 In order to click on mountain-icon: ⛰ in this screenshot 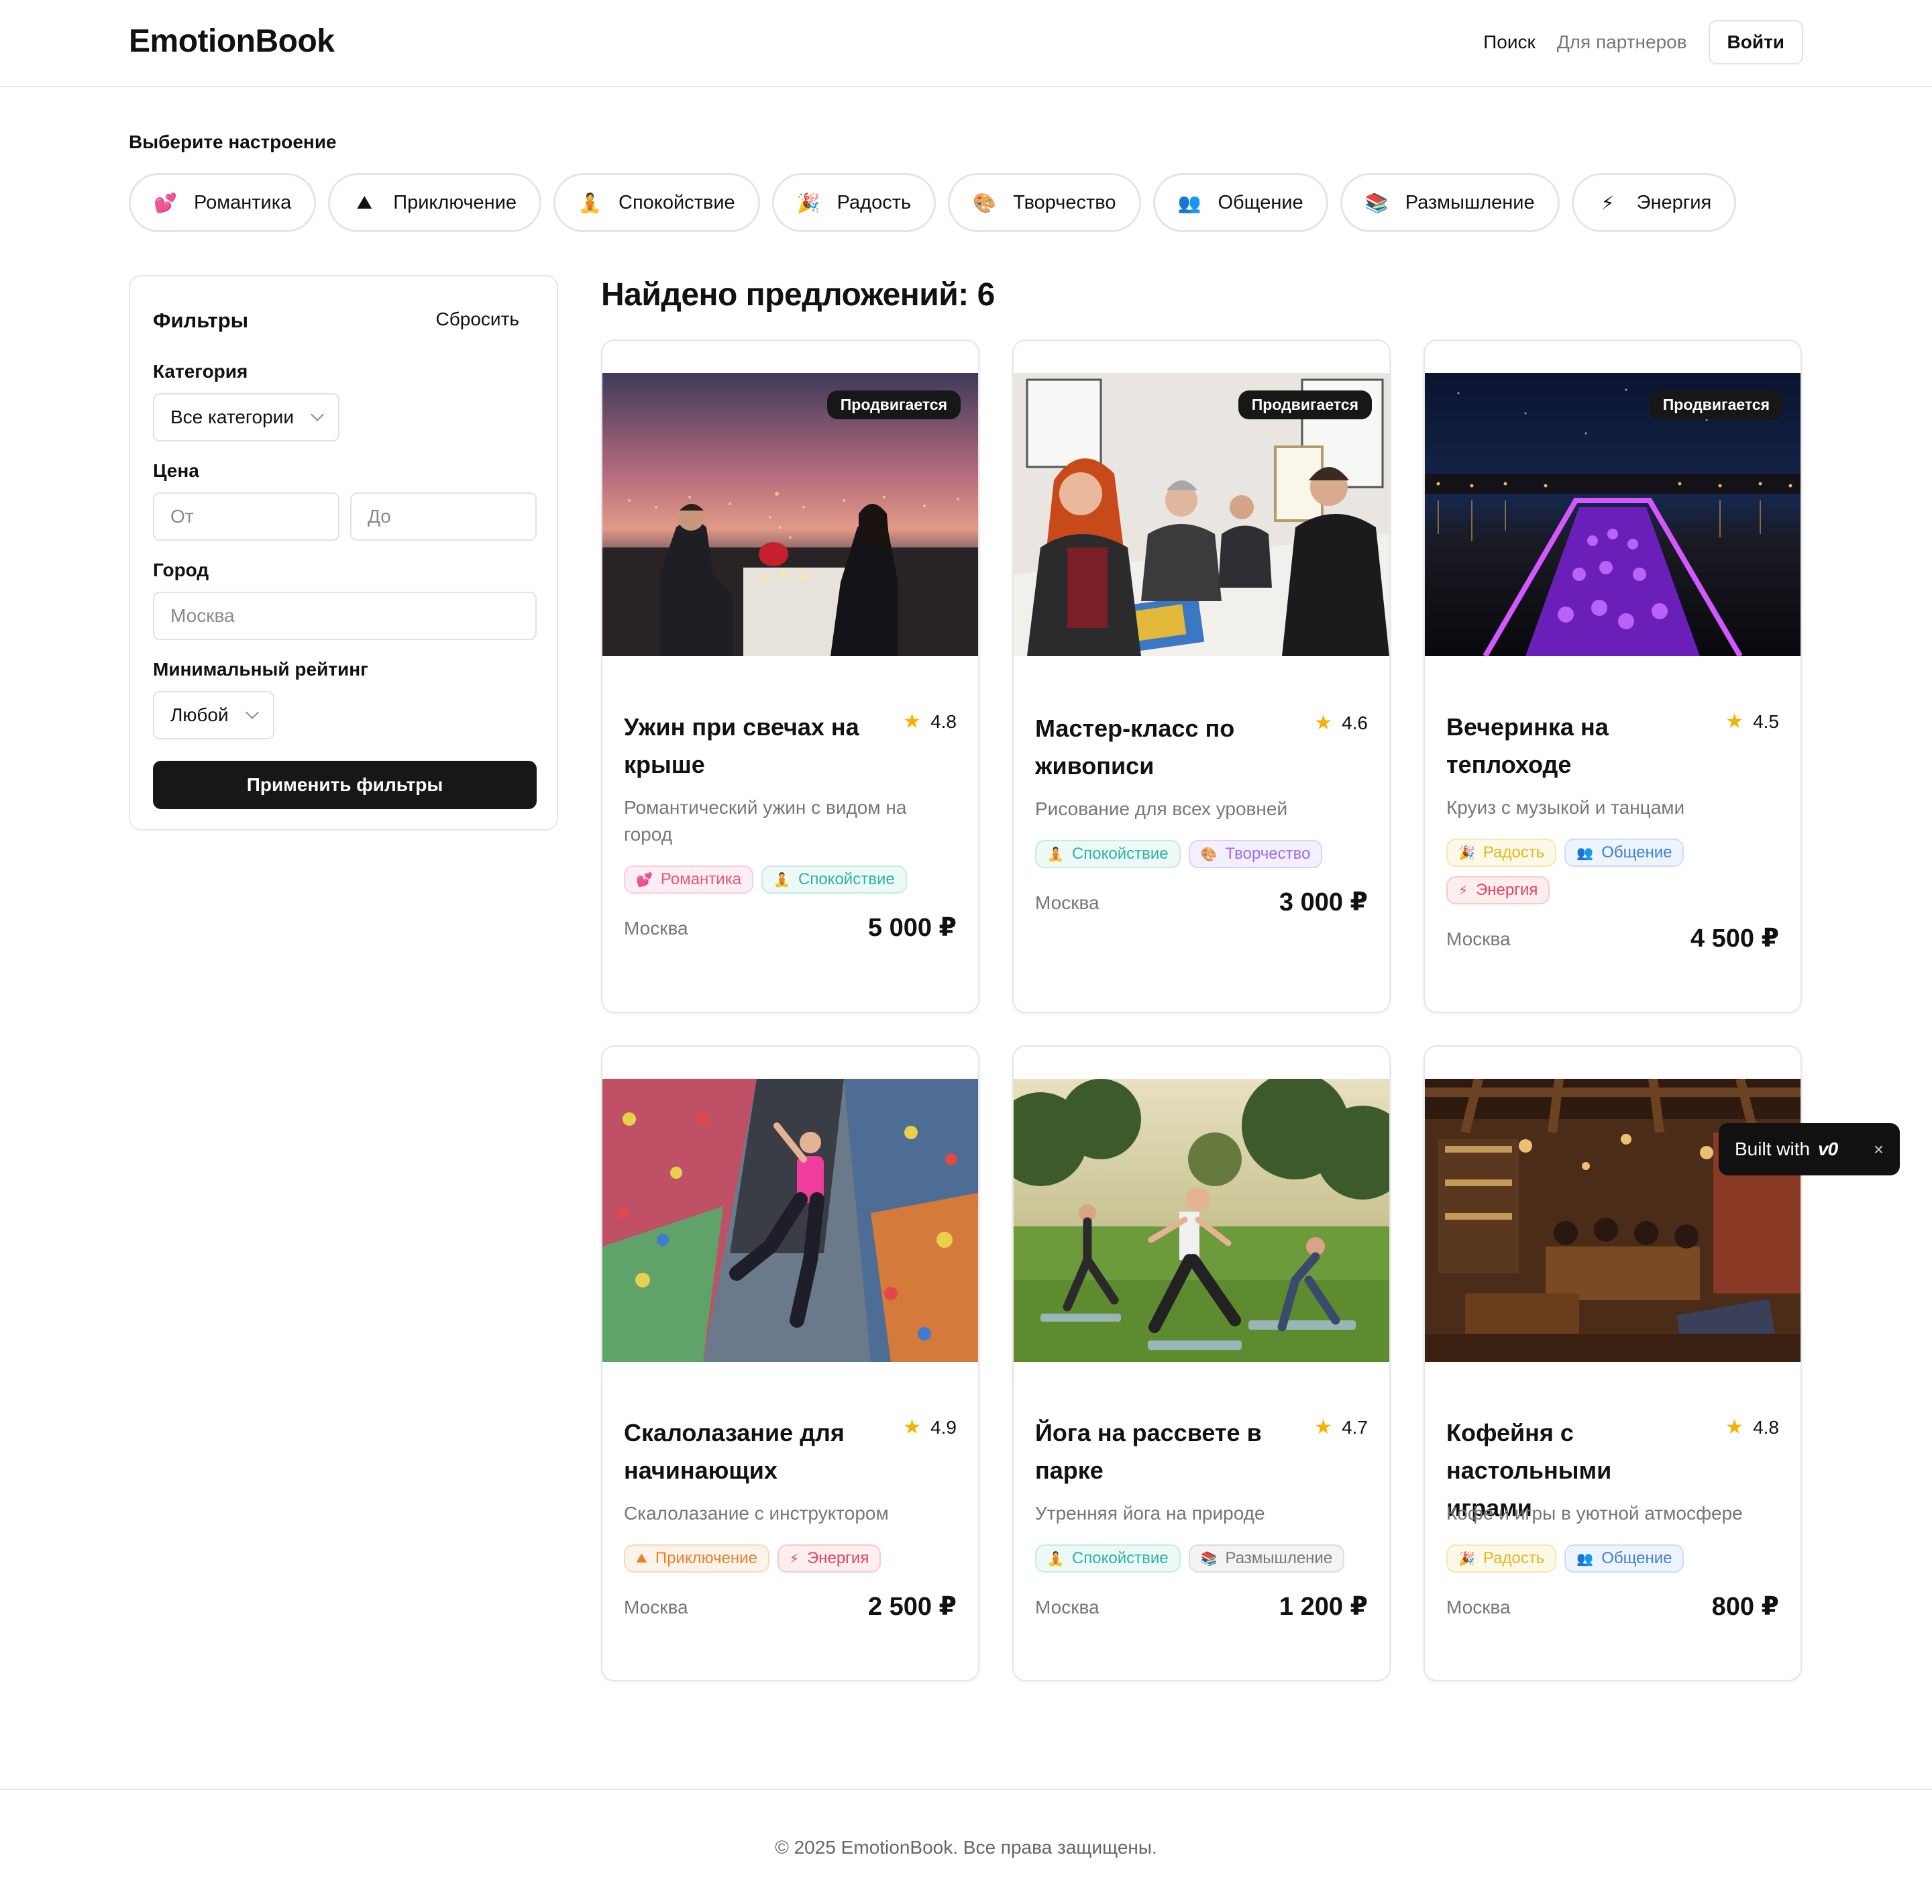, I will do `click(641, 1558)`.